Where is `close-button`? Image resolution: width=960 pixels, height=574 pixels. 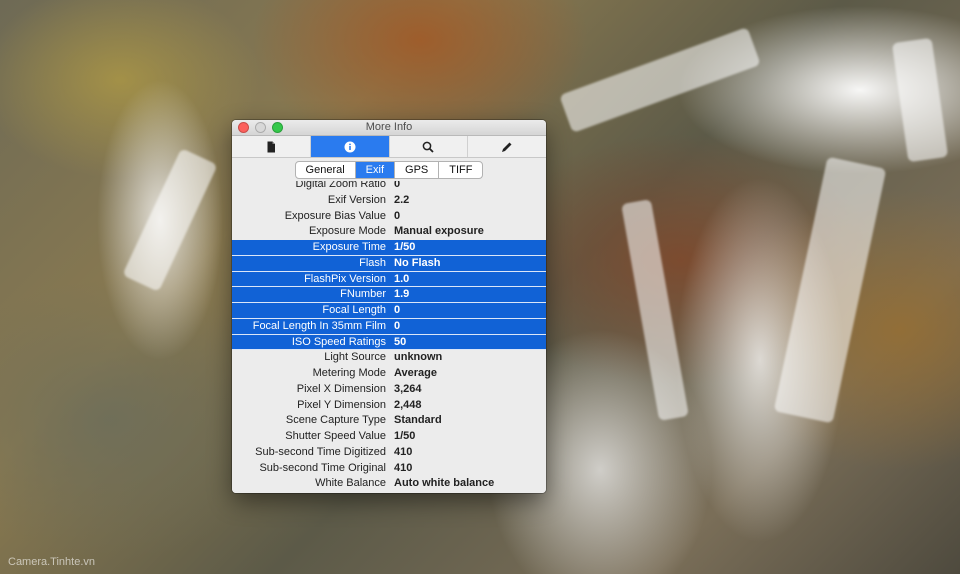
close-button is located at coordinates (243, 127).